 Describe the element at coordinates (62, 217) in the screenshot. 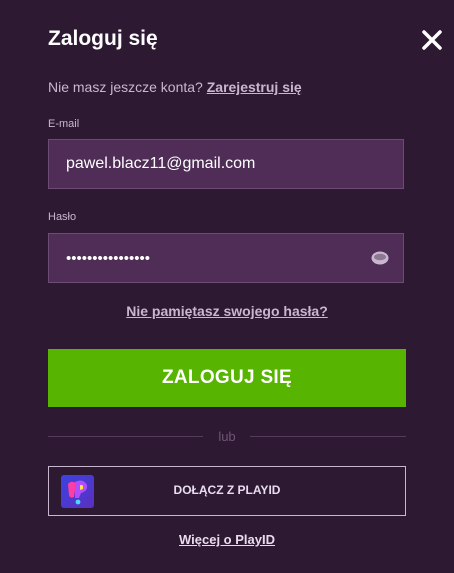

I see `password-label: Hasło` at that location.